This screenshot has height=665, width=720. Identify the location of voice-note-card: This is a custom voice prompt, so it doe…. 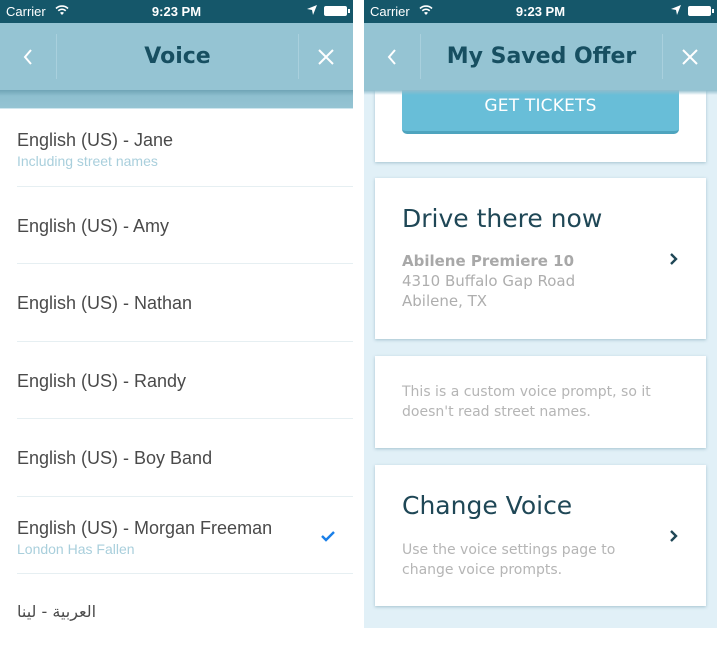
(540, 402).